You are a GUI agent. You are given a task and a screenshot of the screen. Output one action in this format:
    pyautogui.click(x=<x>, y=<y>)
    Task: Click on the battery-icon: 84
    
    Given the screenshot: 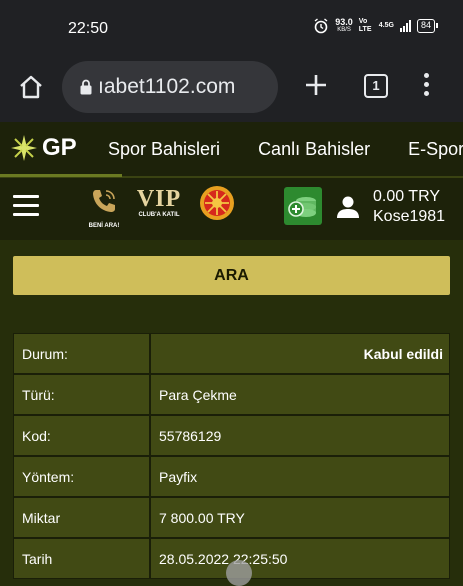 What is the action you would take?
    pyautogui.click(x=427, y=26)
    